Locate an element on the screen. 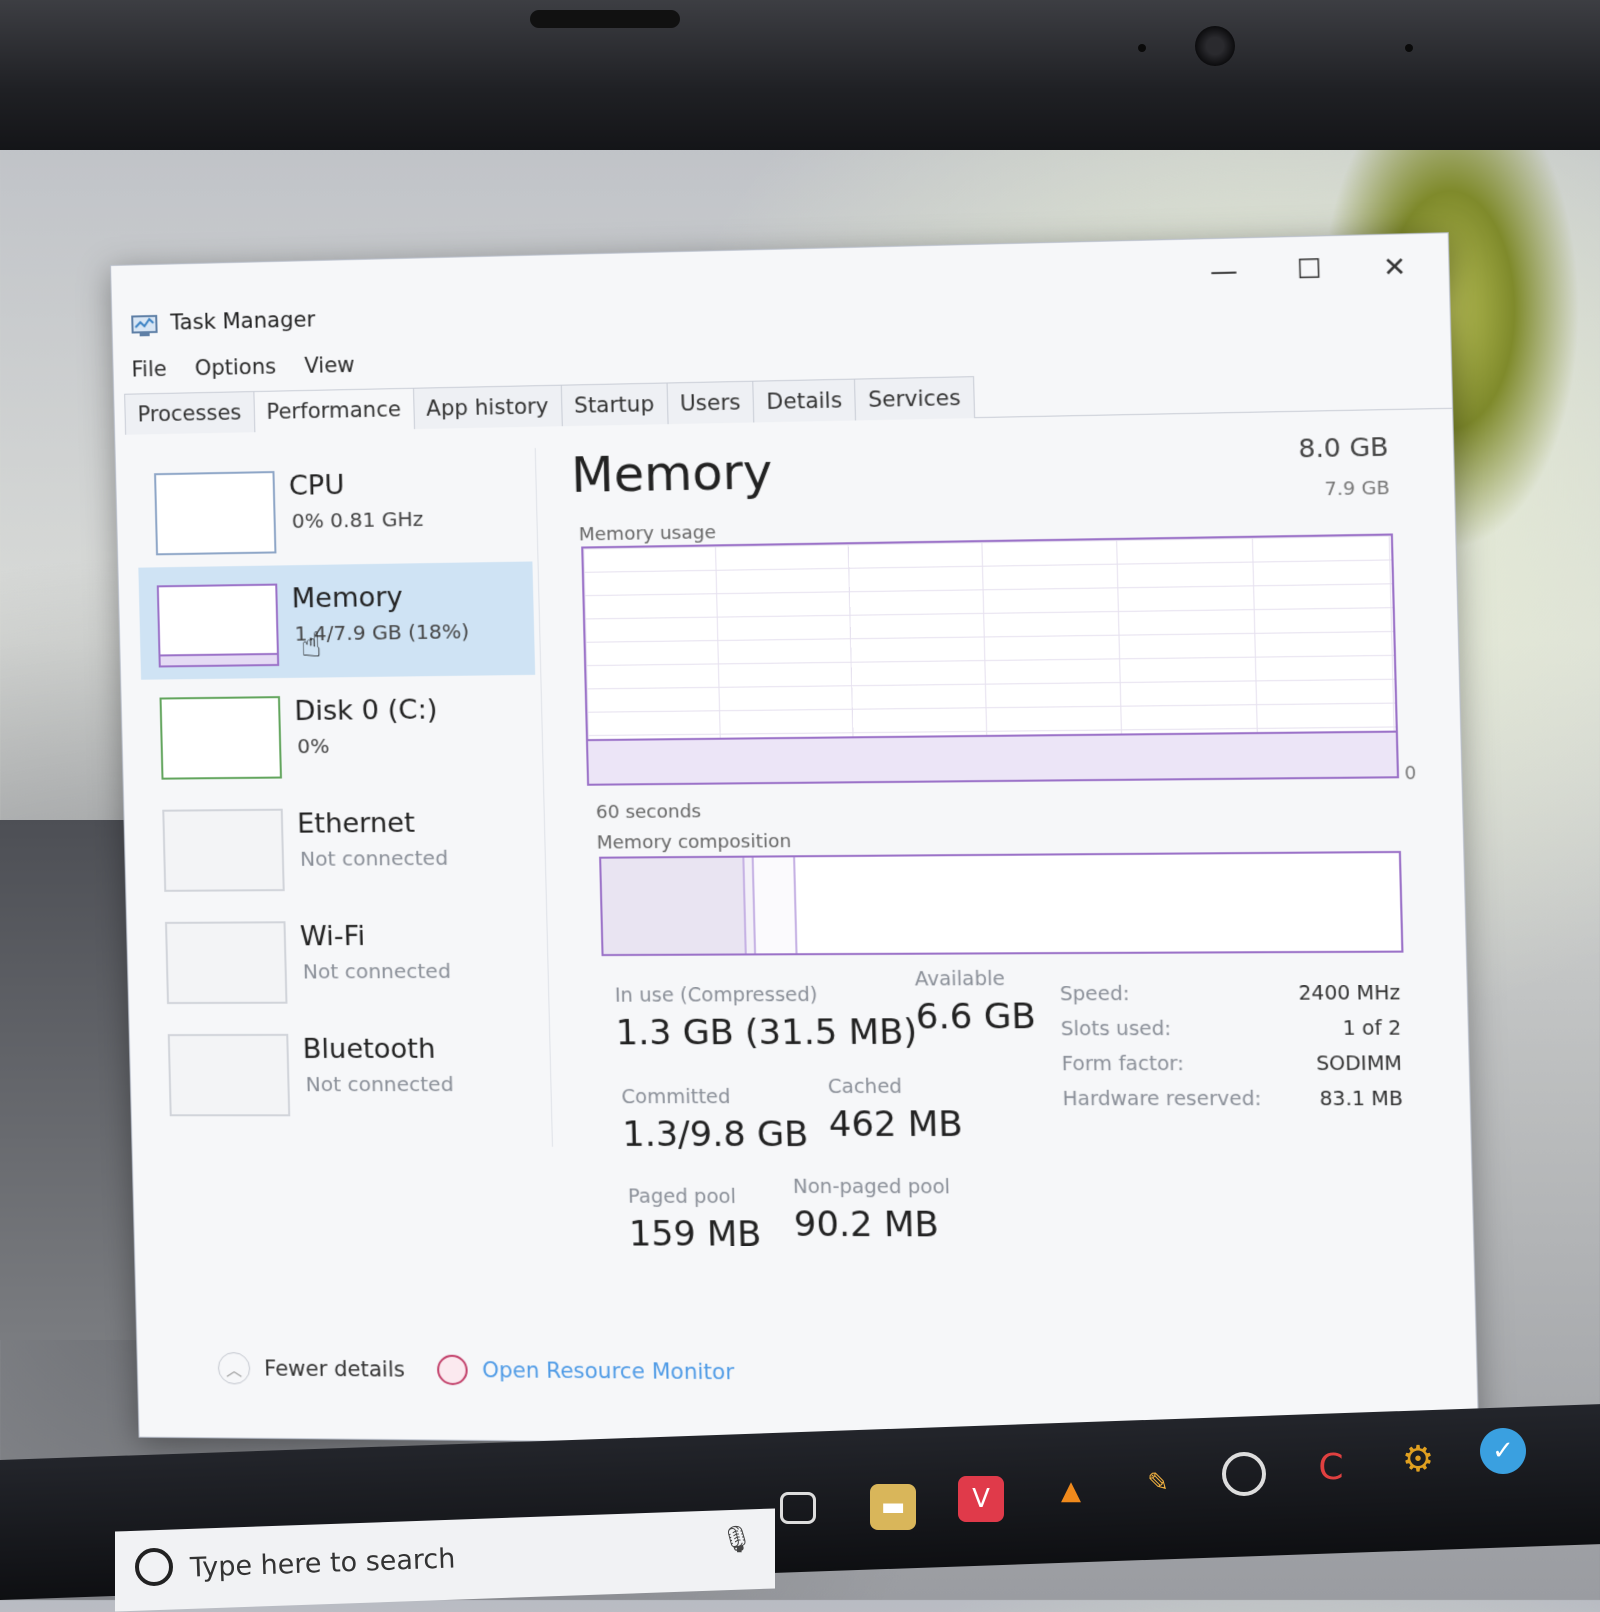 The height and width of the screenshot is (1612, 1600). stat-label: Paged pool is located at coordinates (682, 1197).